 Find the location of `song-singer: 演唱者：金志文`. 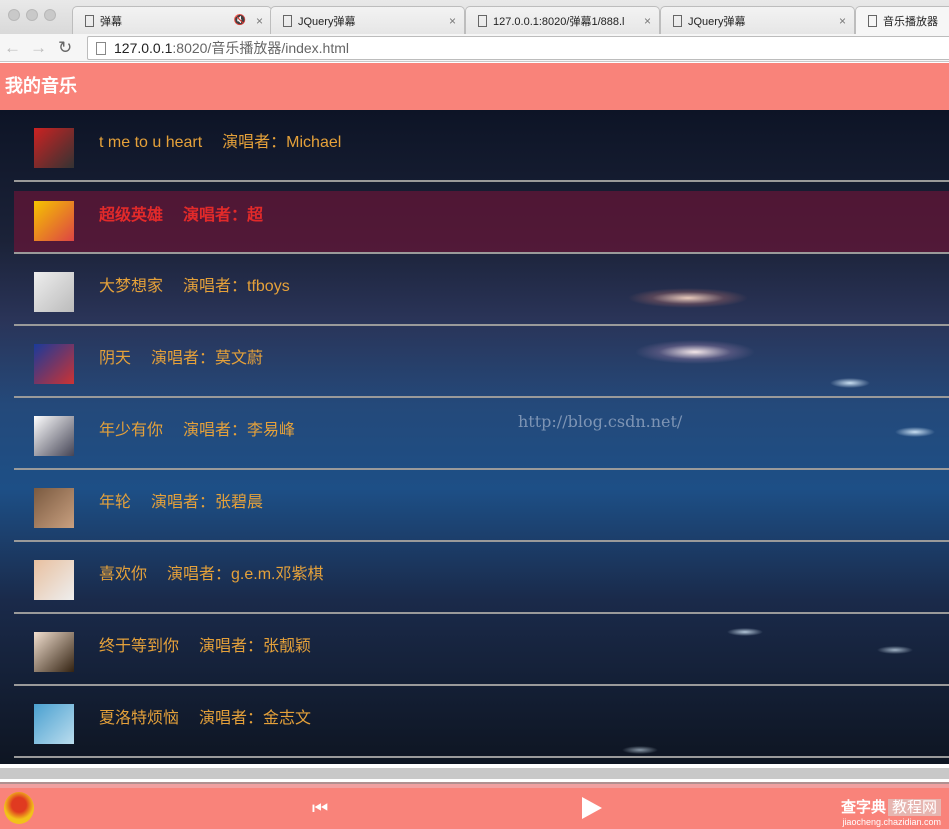

song-singer: 演唱者：金志文 is located at coordinates (255, 718).